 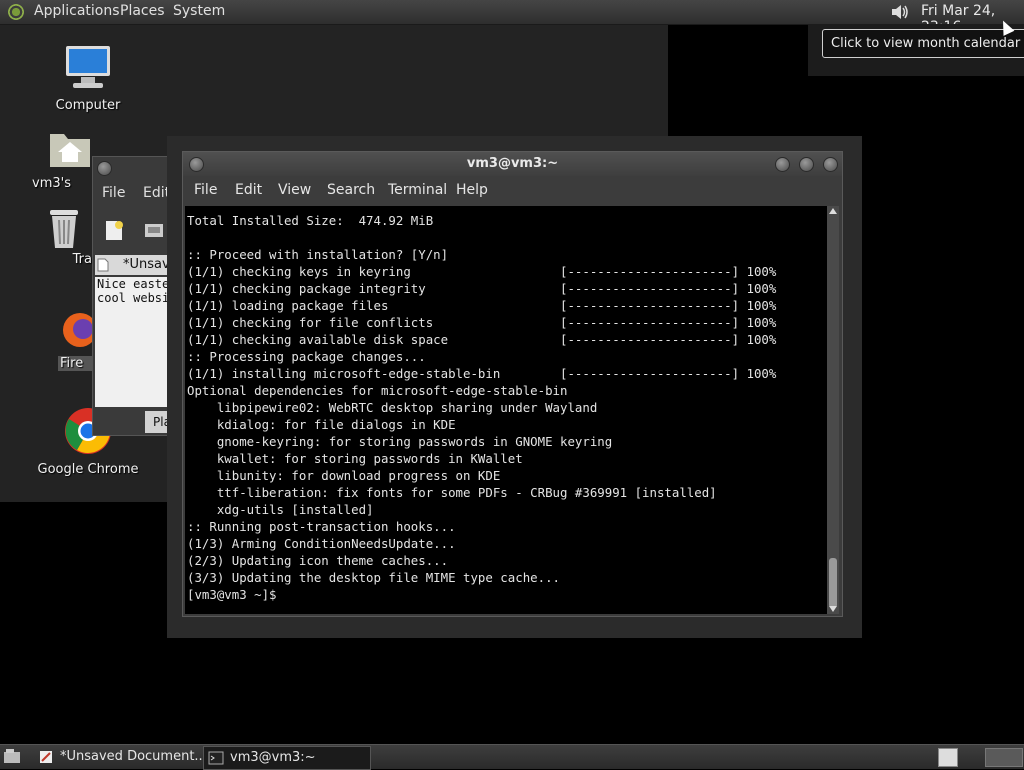 I want to click on document-icon, so click(x=103, y=265).